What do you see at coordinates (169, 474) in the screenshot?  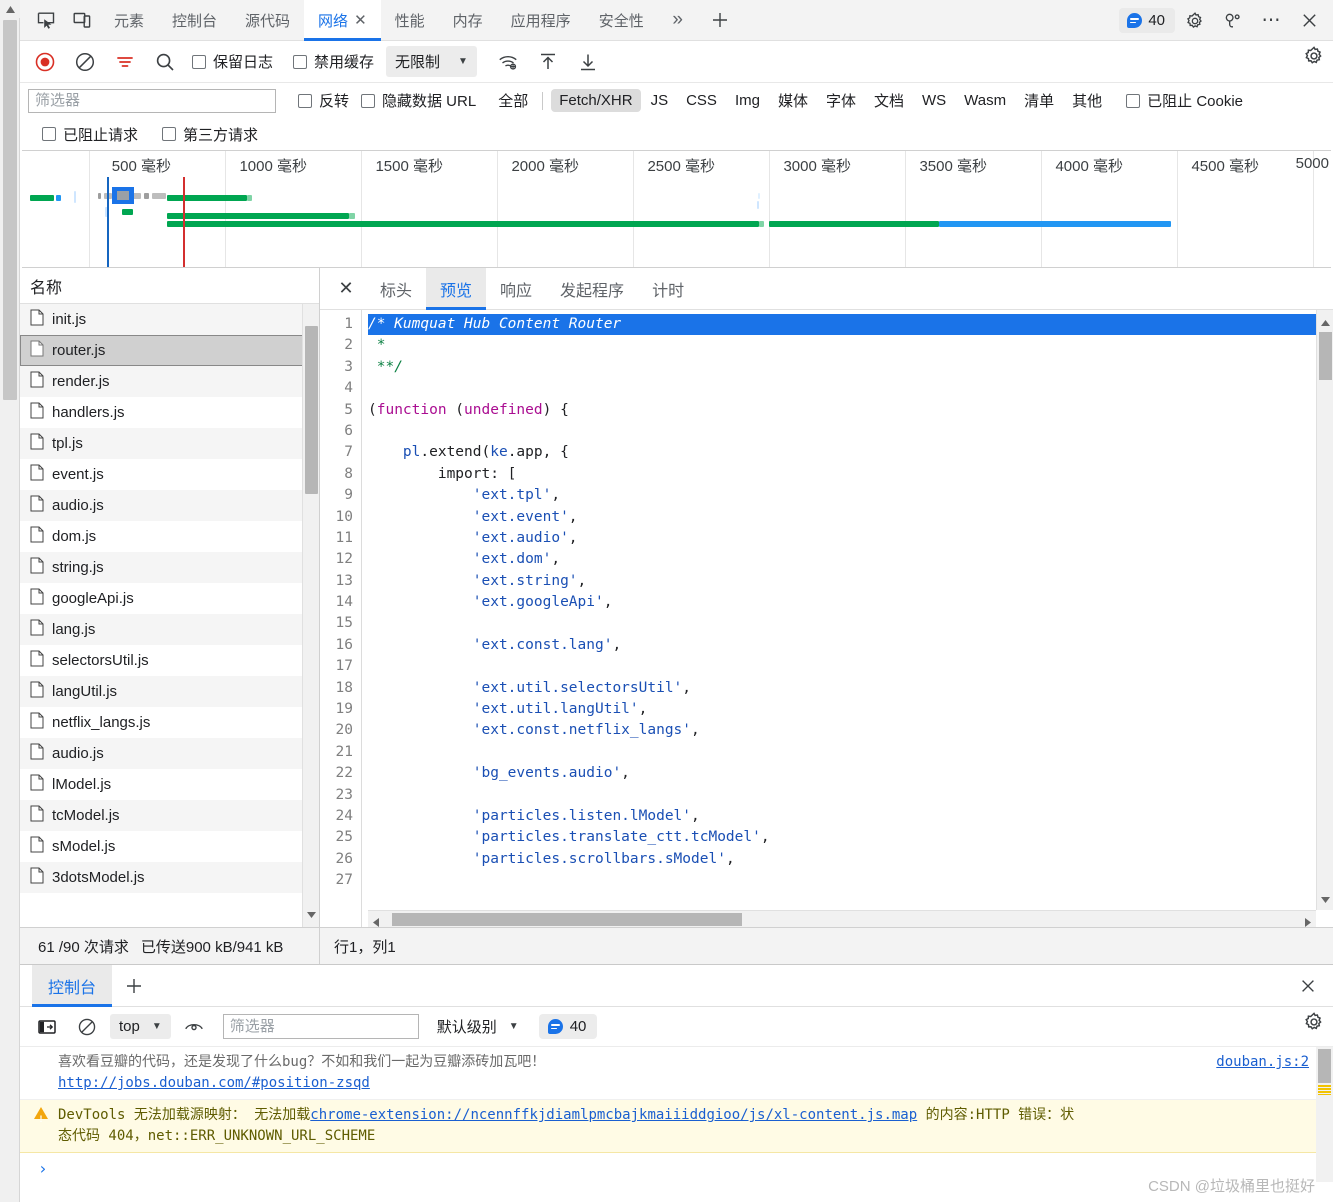 I see `table-row: event.js` at bounding box center [169, 474].